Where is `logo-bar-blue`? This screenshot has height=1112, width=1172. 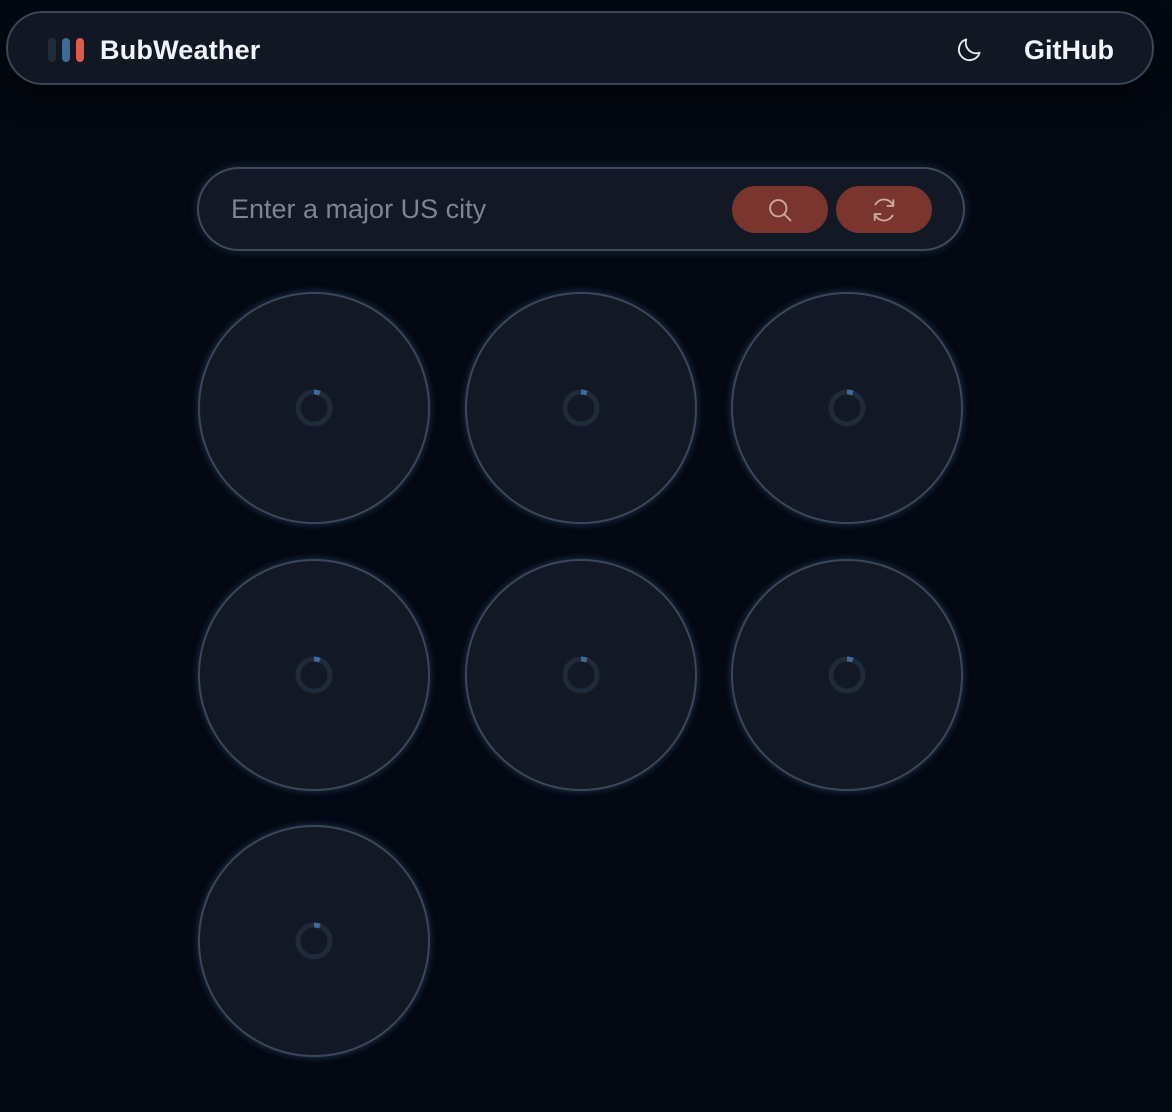 logo-bar-blue is located at coordinates (66, 50).